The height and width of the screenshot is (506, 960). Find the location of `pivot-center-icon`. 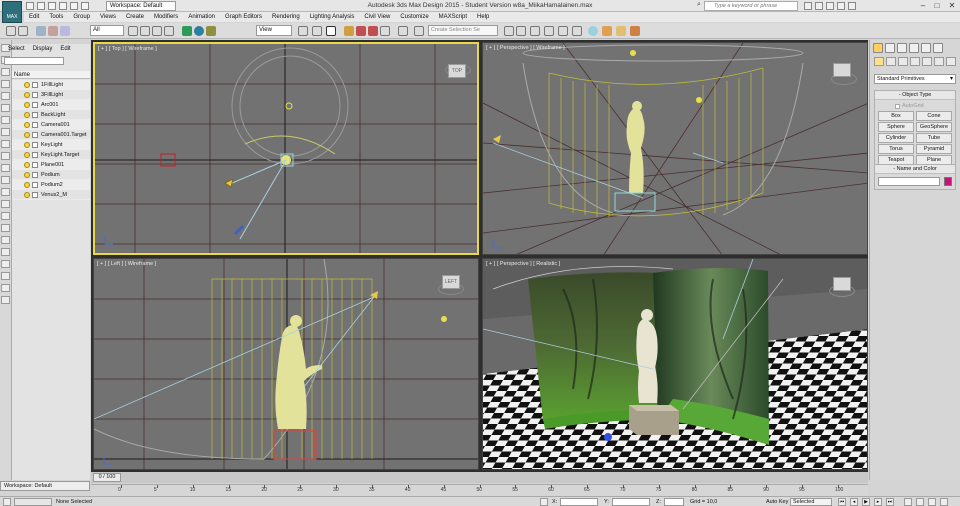

pivot-center-icon is located at coordinates (303, 31).